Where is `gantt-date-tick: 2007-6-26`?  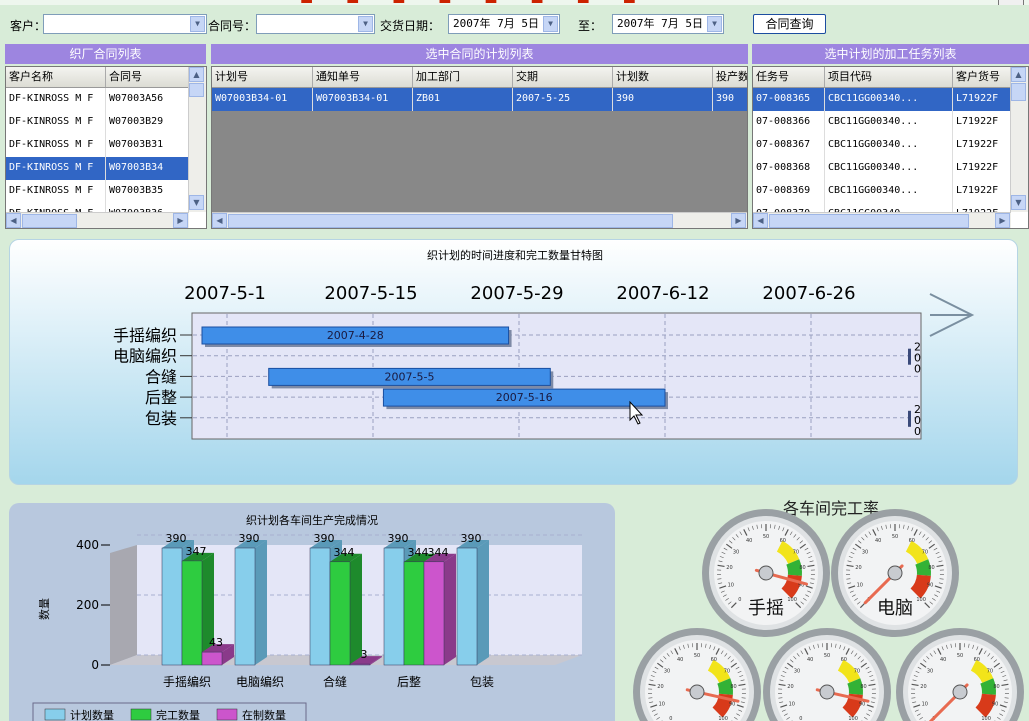 gantt-date-tick: 2007-6-26 is located at coordinates (808, 293).